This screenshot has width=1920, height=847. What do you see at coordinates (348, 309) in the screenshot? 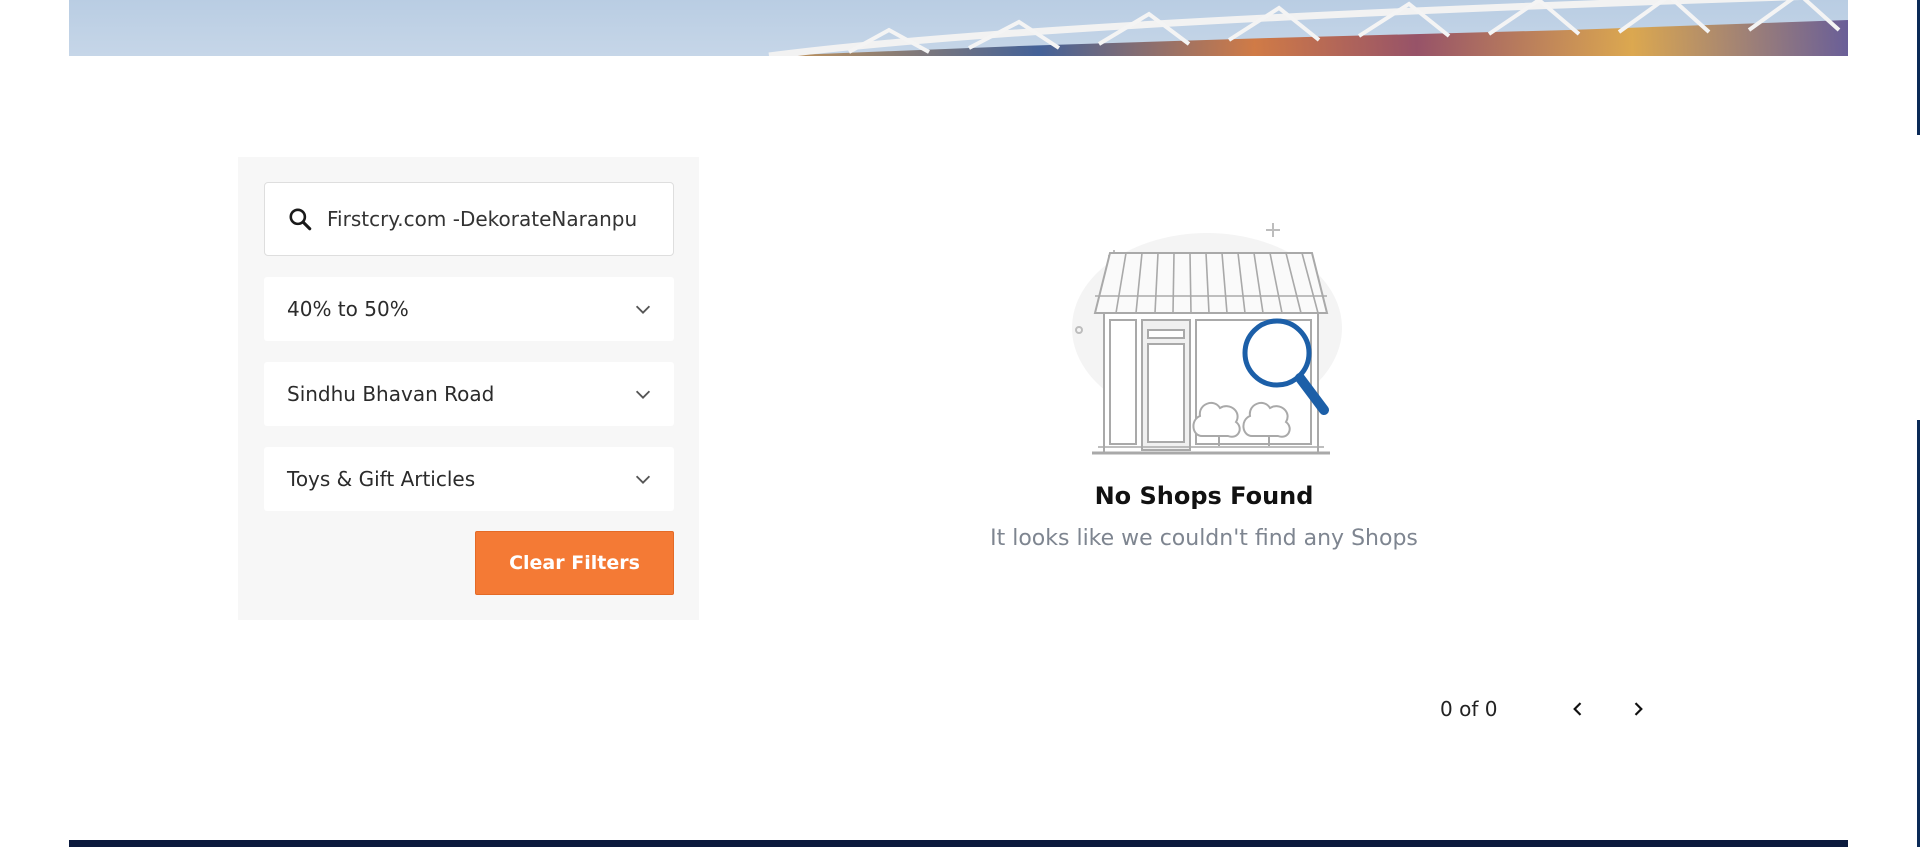
I see `discount-select-label: 40% to 50%` at bounding box center [348, 309].